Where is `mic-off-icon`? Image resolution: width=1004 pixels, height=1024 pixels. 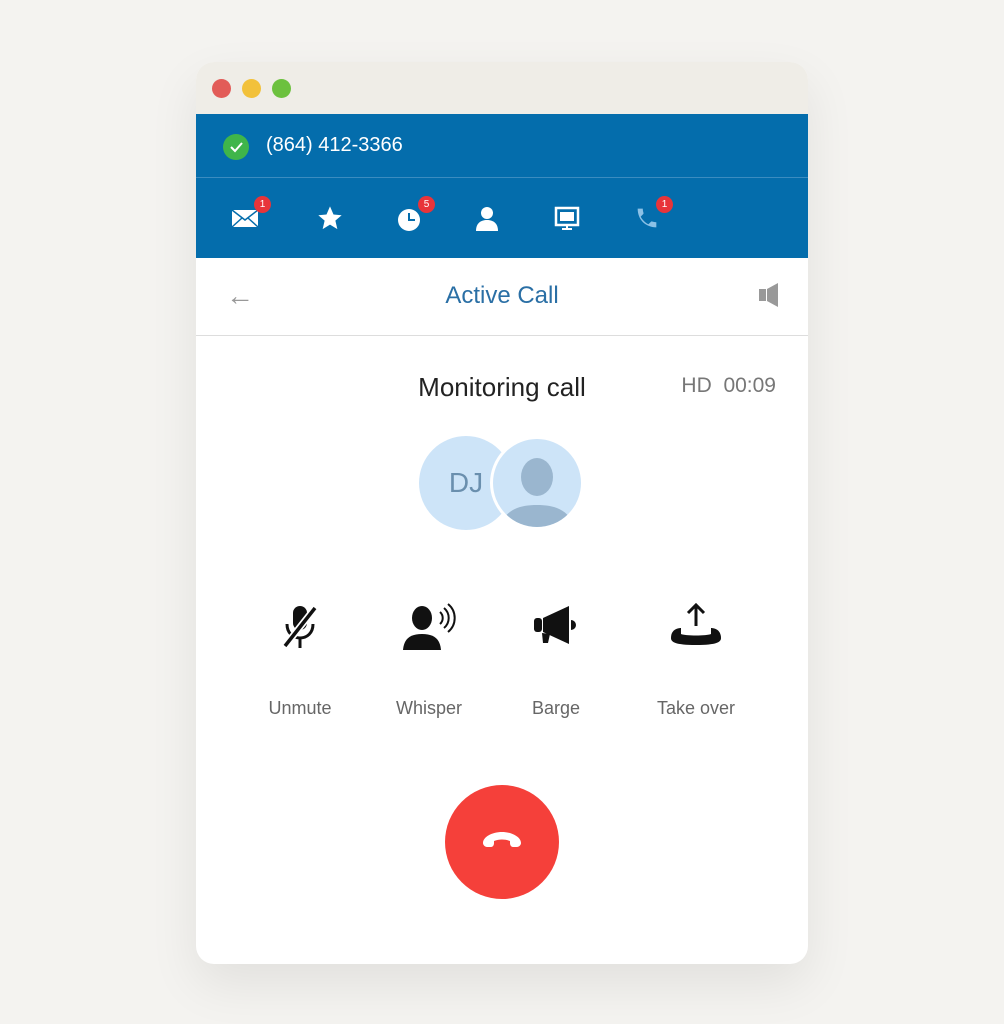
mic-off-icon is located at coordinates (300, 627).